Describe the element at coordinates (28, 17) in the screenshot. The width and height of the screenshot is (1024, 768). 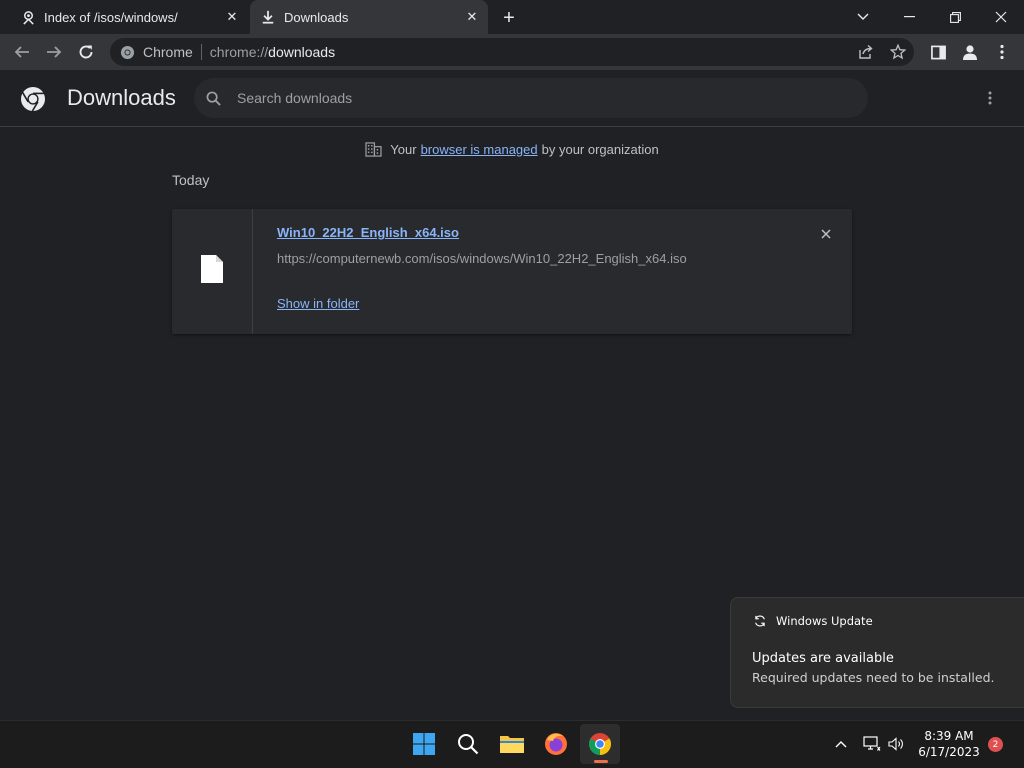
I see `webpage-icon` at that location.